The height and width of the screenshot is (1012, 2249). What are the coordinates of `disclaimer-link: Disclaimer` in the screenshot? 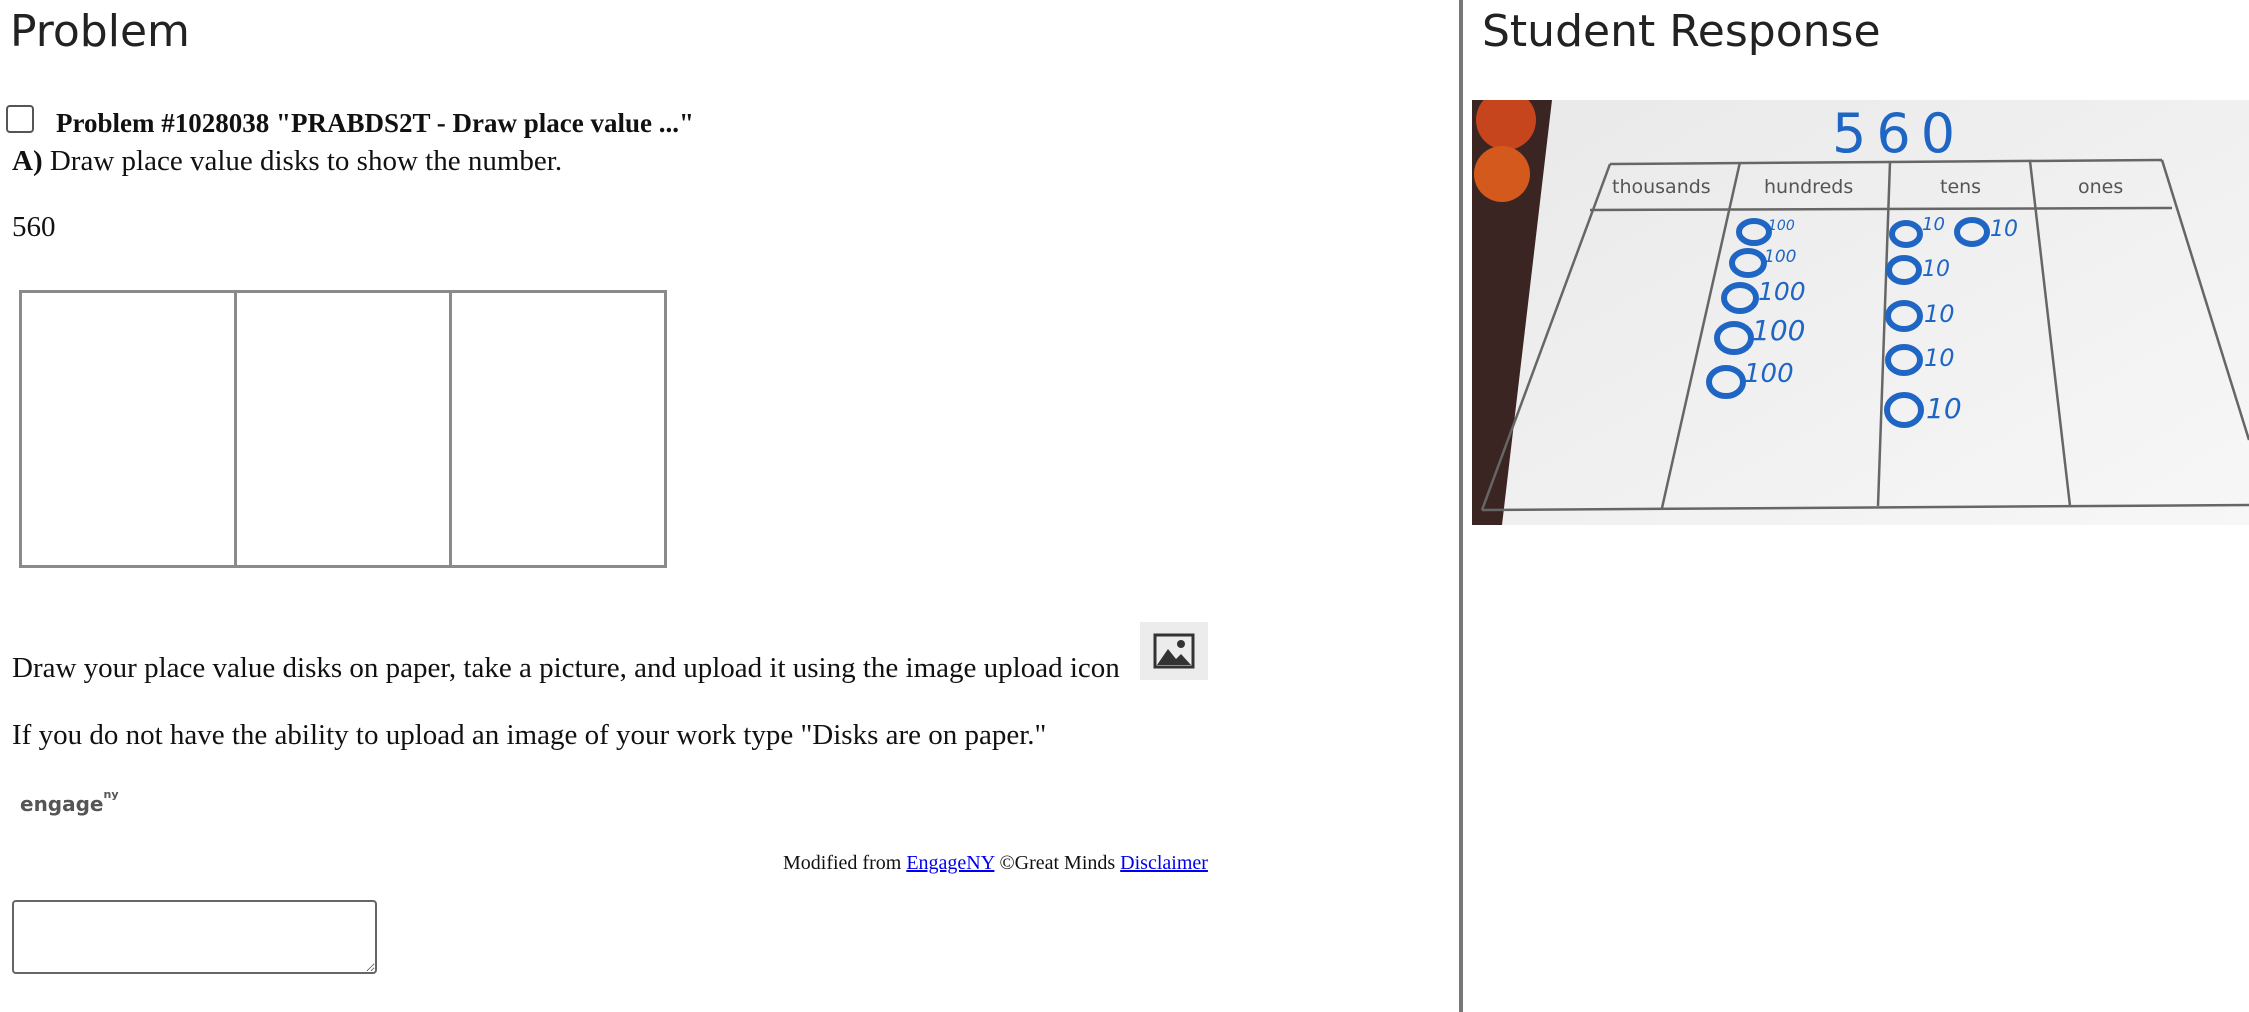 It's located at (1164, 863).